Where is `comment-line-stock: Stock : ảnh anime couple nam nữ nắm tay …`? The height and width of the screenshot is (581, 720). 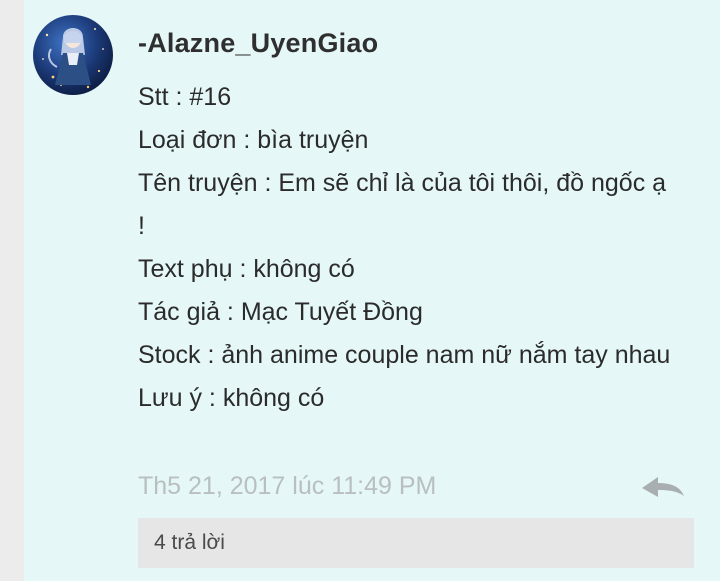
comment-line-stock: Stock : ảnh anime couple nam nữ nắm tay … is located at coordinates (404, 355).